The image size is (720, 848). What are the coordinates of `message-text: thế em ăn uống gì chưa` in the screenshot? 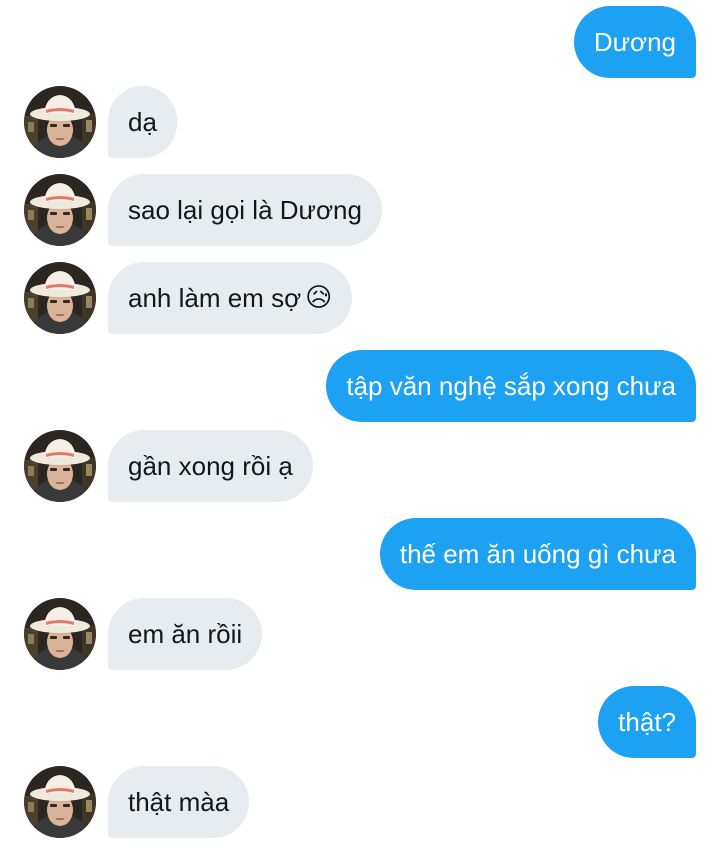 It's located at (537, 553).